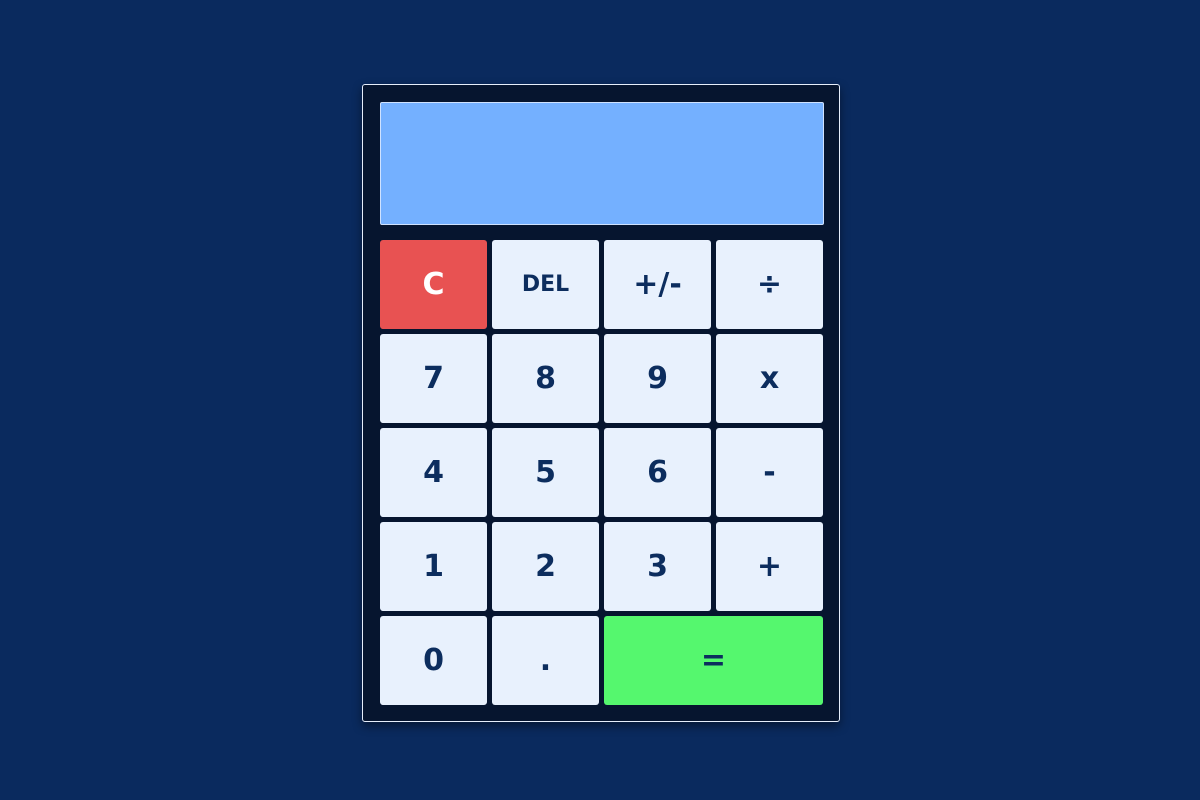 The width and height of the screenshot is (1200, 800). I want to click on digit-4-button: 4, so click(433, 472).